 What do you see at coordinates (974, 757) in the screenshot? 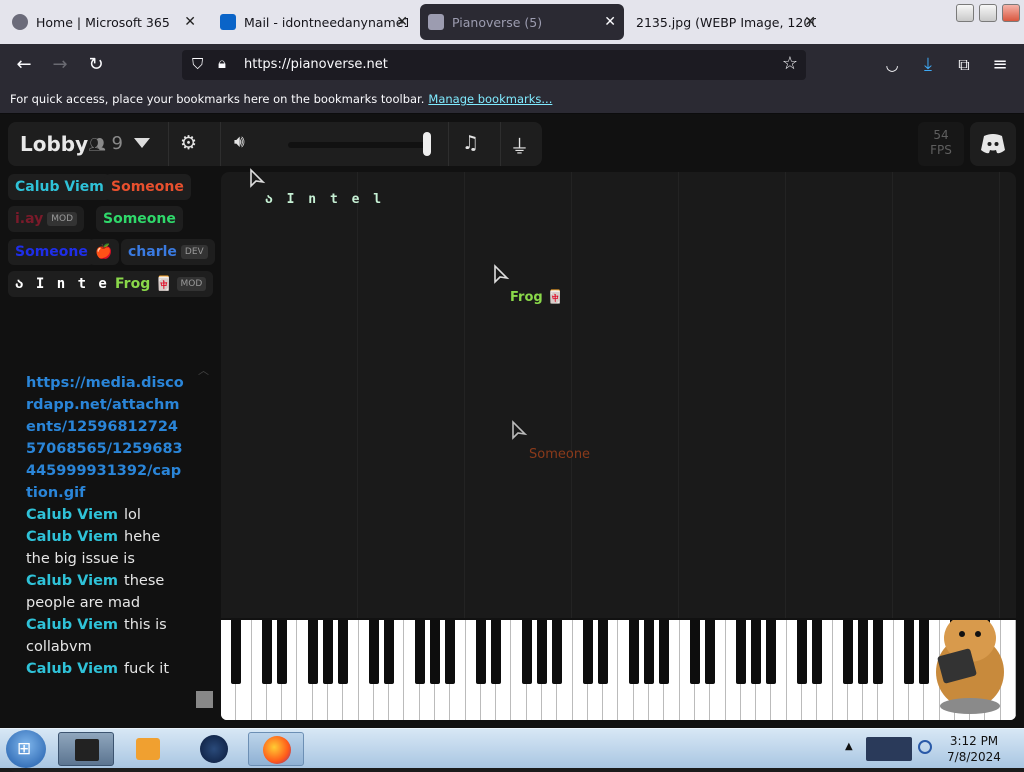
I see `clock-date: 7/8/2024` at bounding box center [974, 757].